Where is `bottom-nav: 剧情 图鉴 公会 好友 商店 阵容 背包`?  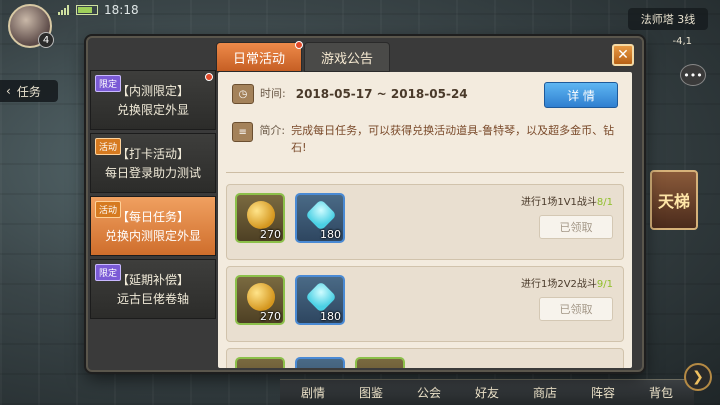 bottom-nav: 剧情 图鉴 公会 好友 商店 阵容 背包 is located at coordinates (487, 392).